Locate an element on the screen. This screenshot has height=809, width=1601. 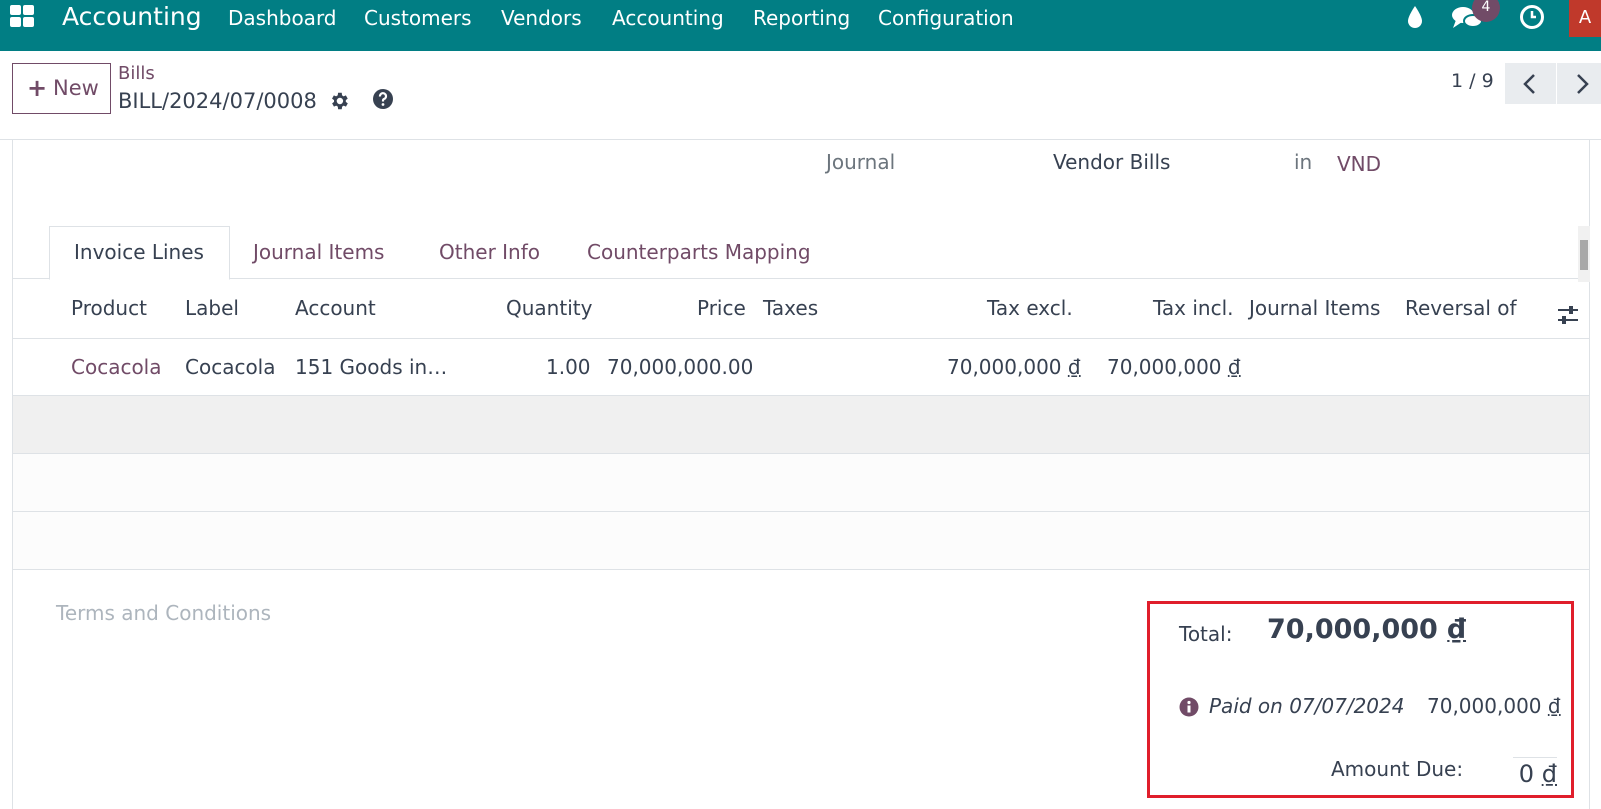
menu-vendors: Vendors is located at coordinates (541, 18).